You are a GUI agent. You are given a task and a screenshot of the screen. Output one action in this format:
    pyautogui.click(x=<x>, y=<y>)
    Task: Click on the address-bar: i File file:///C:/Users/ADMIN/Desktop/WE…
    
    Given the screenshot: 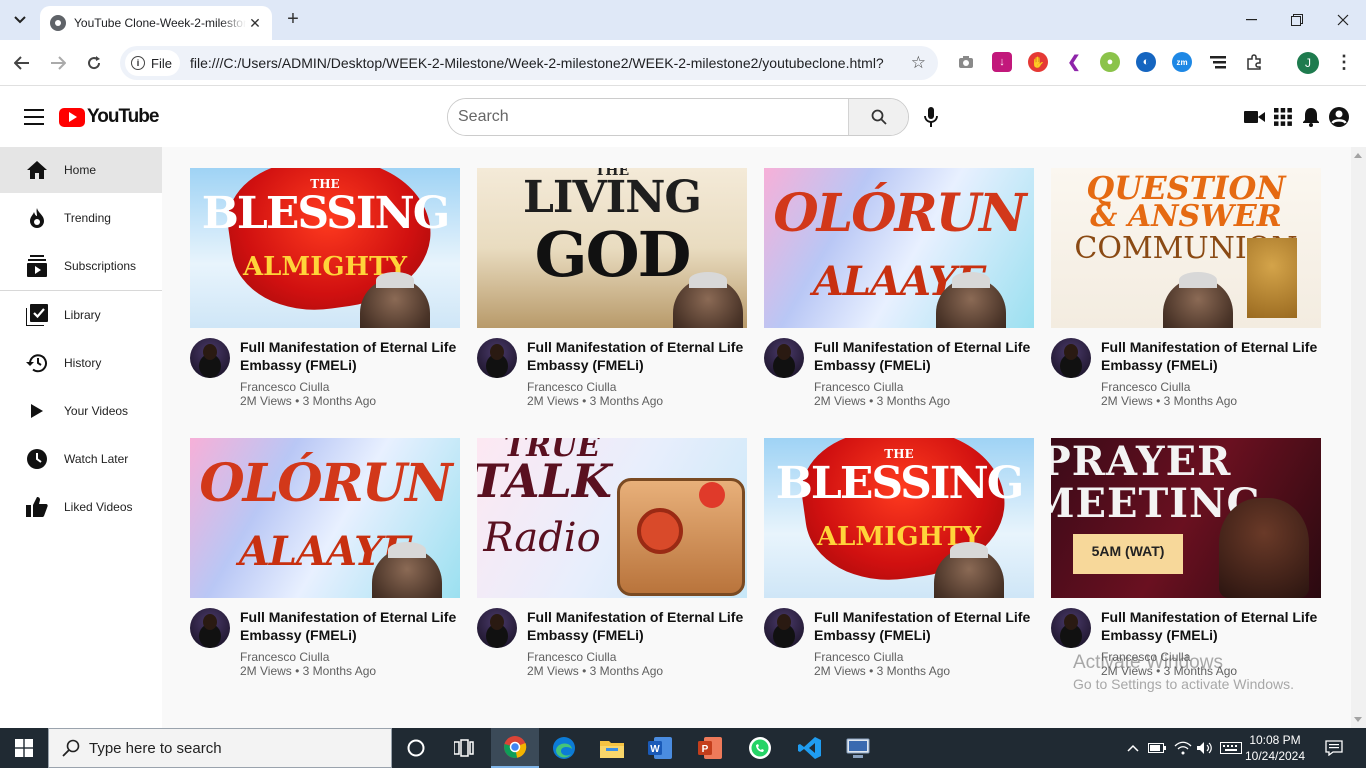 What is the action you would take?
    pyautogui.click(x=529, y=63)
    